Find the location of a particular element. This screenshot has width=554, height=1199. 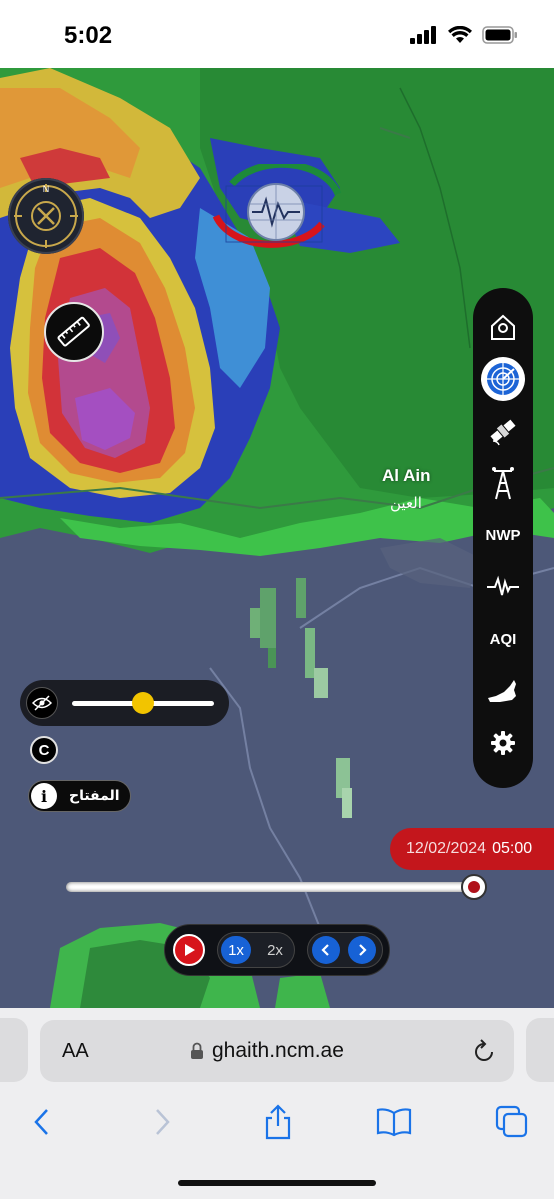

next-tab-preview is located at coordinates (540, 1050).